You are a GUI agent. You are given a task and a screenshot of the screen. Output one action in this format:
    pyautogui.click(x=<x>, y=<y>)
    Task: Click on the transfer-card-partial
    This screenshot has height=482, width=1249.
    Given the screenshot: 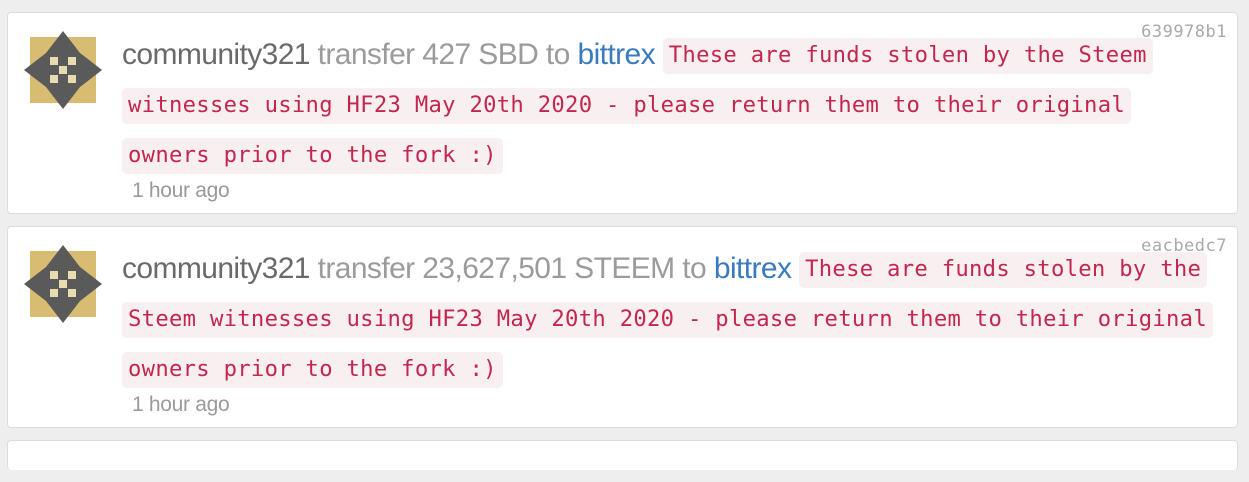 What is the action you would take?
    pyautogui.click(x=622, y=455)
    